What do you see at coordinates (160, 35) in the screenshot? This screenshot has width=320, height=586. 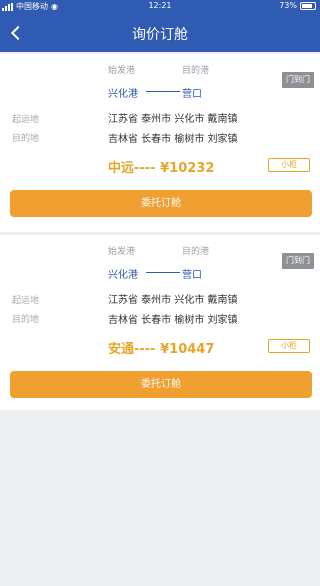 I see `page-title: 询价订舱` at bounding box center [160, 35].